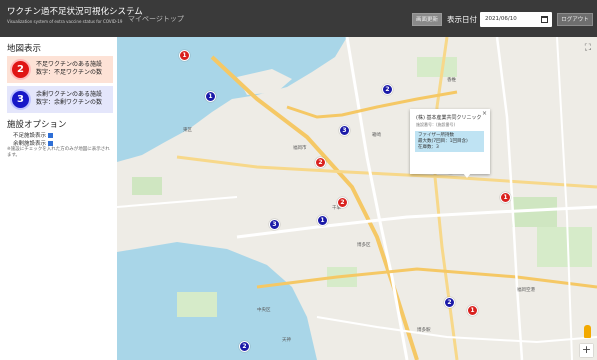  I want to click on legend-surplus-text: 余剰ワクチンのある施設 数字：余剰ワクチンの数, so click(69, 99).